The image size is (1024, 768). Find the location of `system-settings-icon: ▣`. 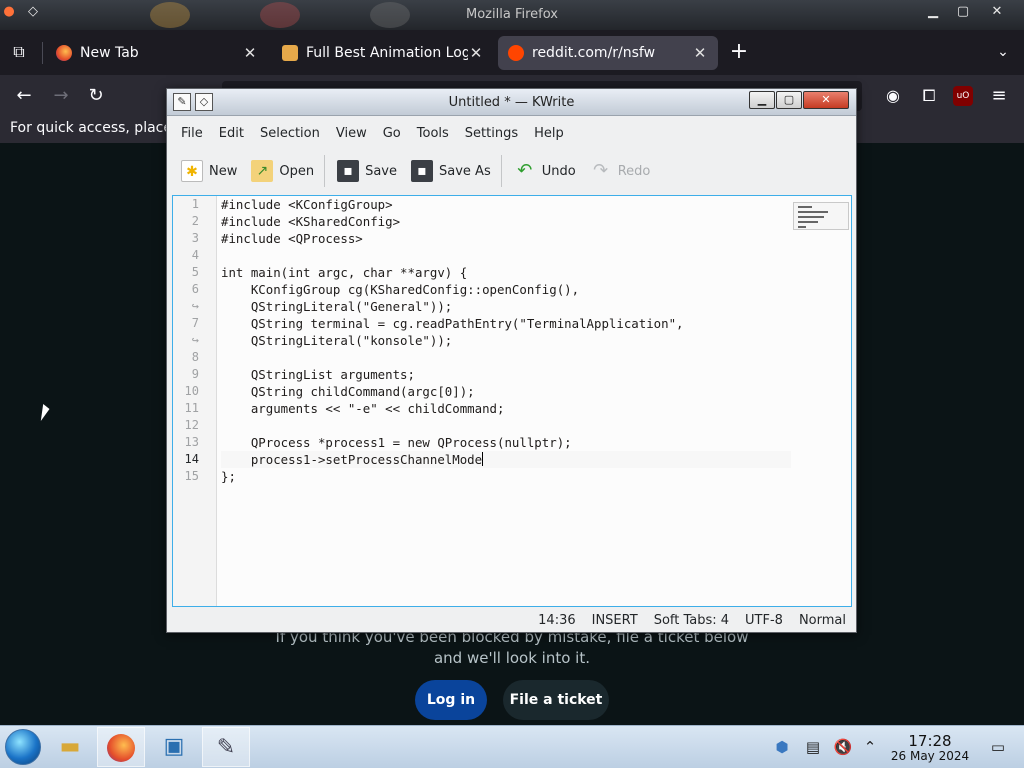

system-settings-icon: ▣ is located at coordinates (174, 747).